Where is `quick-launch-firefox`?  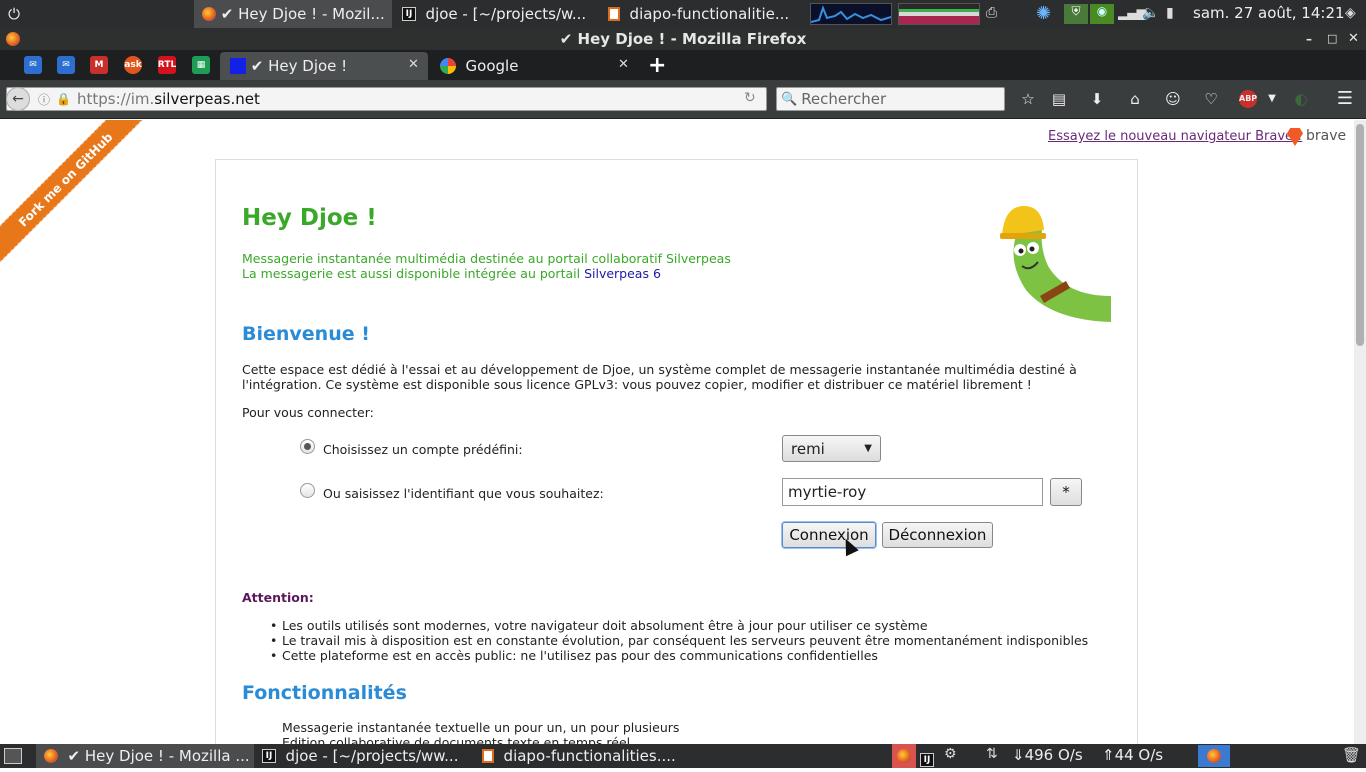
quick-launch-firefox is located at coordinates (904, 756).